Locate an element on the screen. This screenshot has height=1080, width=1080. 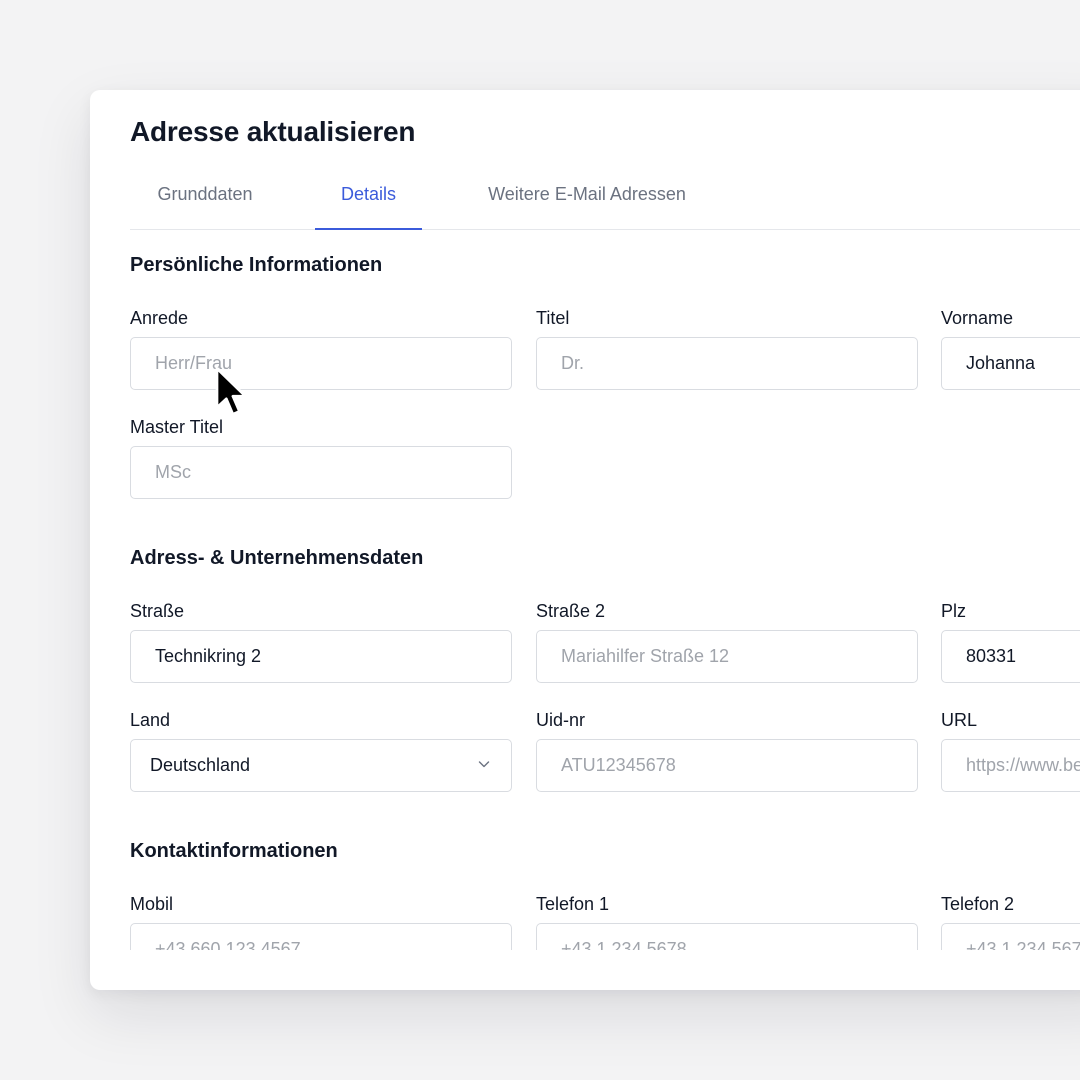
telefon-1-label: Telefon 1 is located at coordinates (573, 904).